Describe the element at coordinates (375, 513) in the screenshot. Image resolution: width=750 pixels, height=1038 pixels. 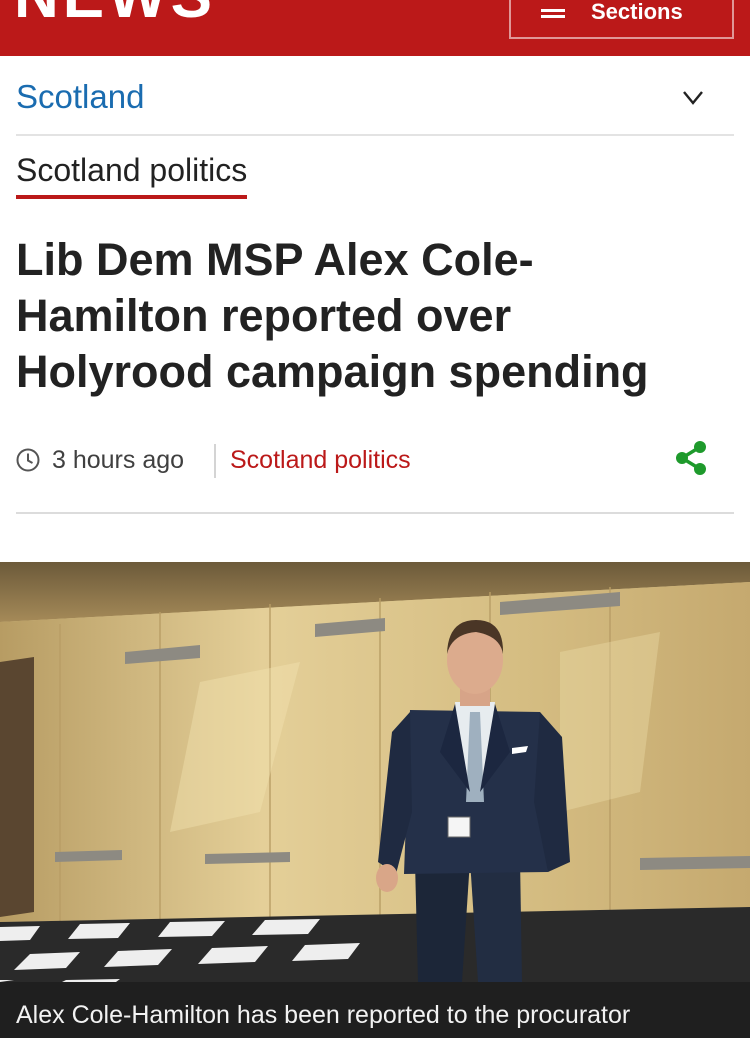
I see `divider` at that location.